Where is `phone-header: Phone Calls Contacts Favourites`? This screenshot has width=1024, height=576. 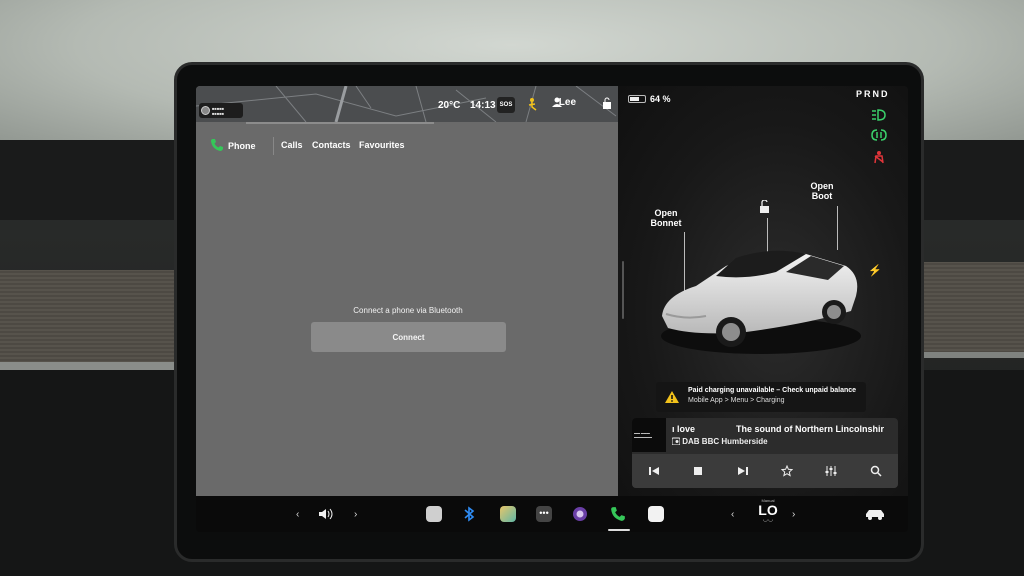
phone-header: Phone Calls Contacts Favourites is located at coordinates (407, 146).